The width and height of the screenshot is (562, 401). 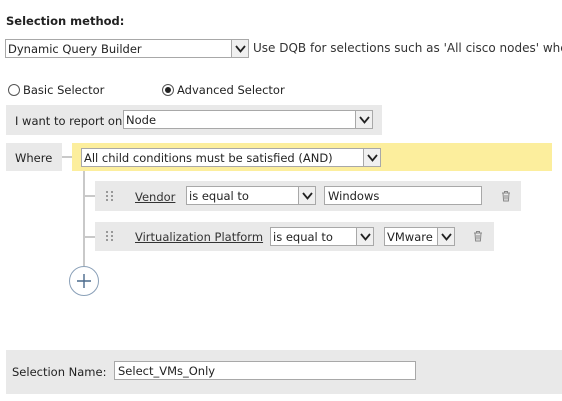 I want to click on selection-method-title: Selection method:, so click(x=65, y=21).